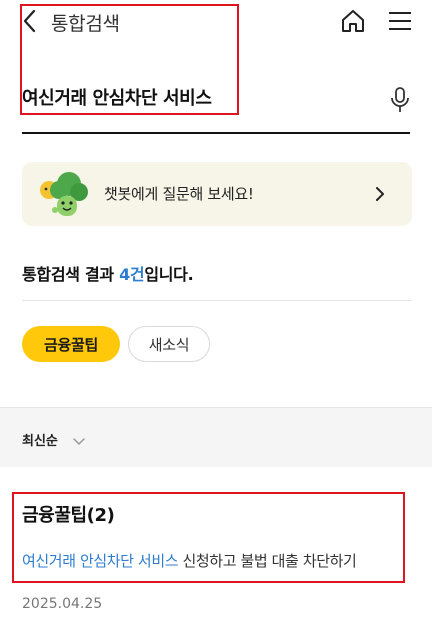 The height and width of the screenshot is (622, 432). Describe the element at coordinates (179, 194) in the screenshot. I see `chatbot-prompt: 챗봇에게 질문해 보세요!` at that location.